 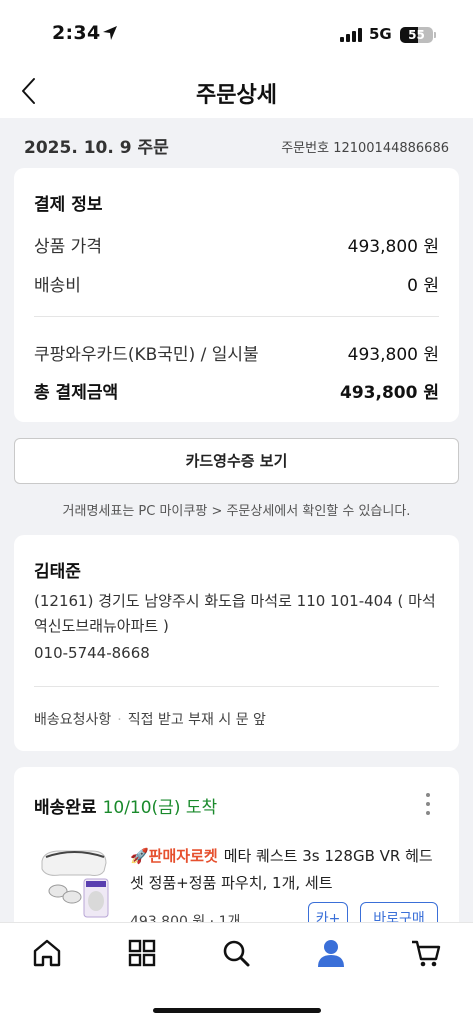 What do you see at coordinates (68, 205) in the screenshot?
I see `payment-title: 결제 정보` at bounding box center [68, 205].